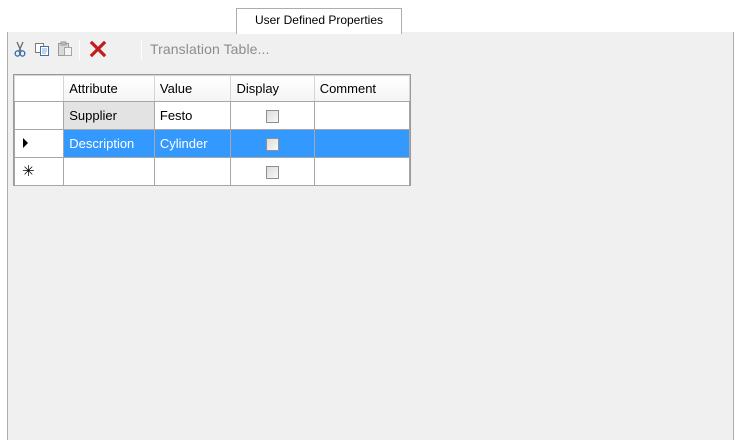  I want to click on tab-strip: User Defined Properties, so click(367, 17).